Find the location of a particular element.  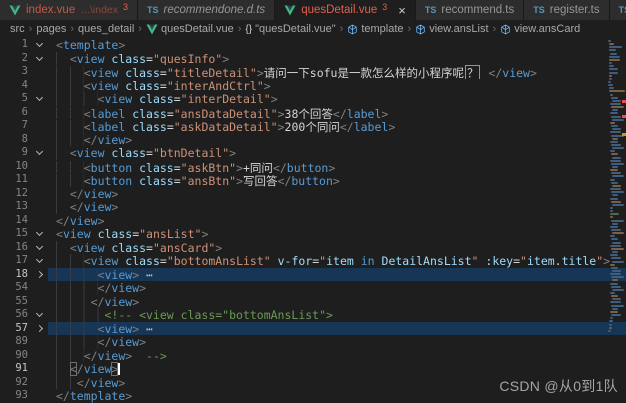

line-number: 10 is located at coordinates (21, 165).